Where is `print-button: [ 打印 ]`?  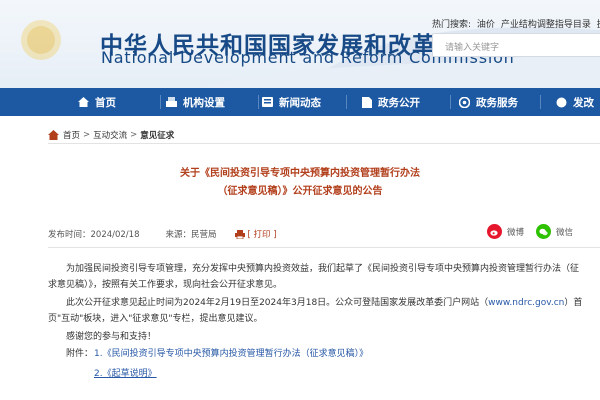 print-button: [ 打印 ] is located at coordinates (255, 234).